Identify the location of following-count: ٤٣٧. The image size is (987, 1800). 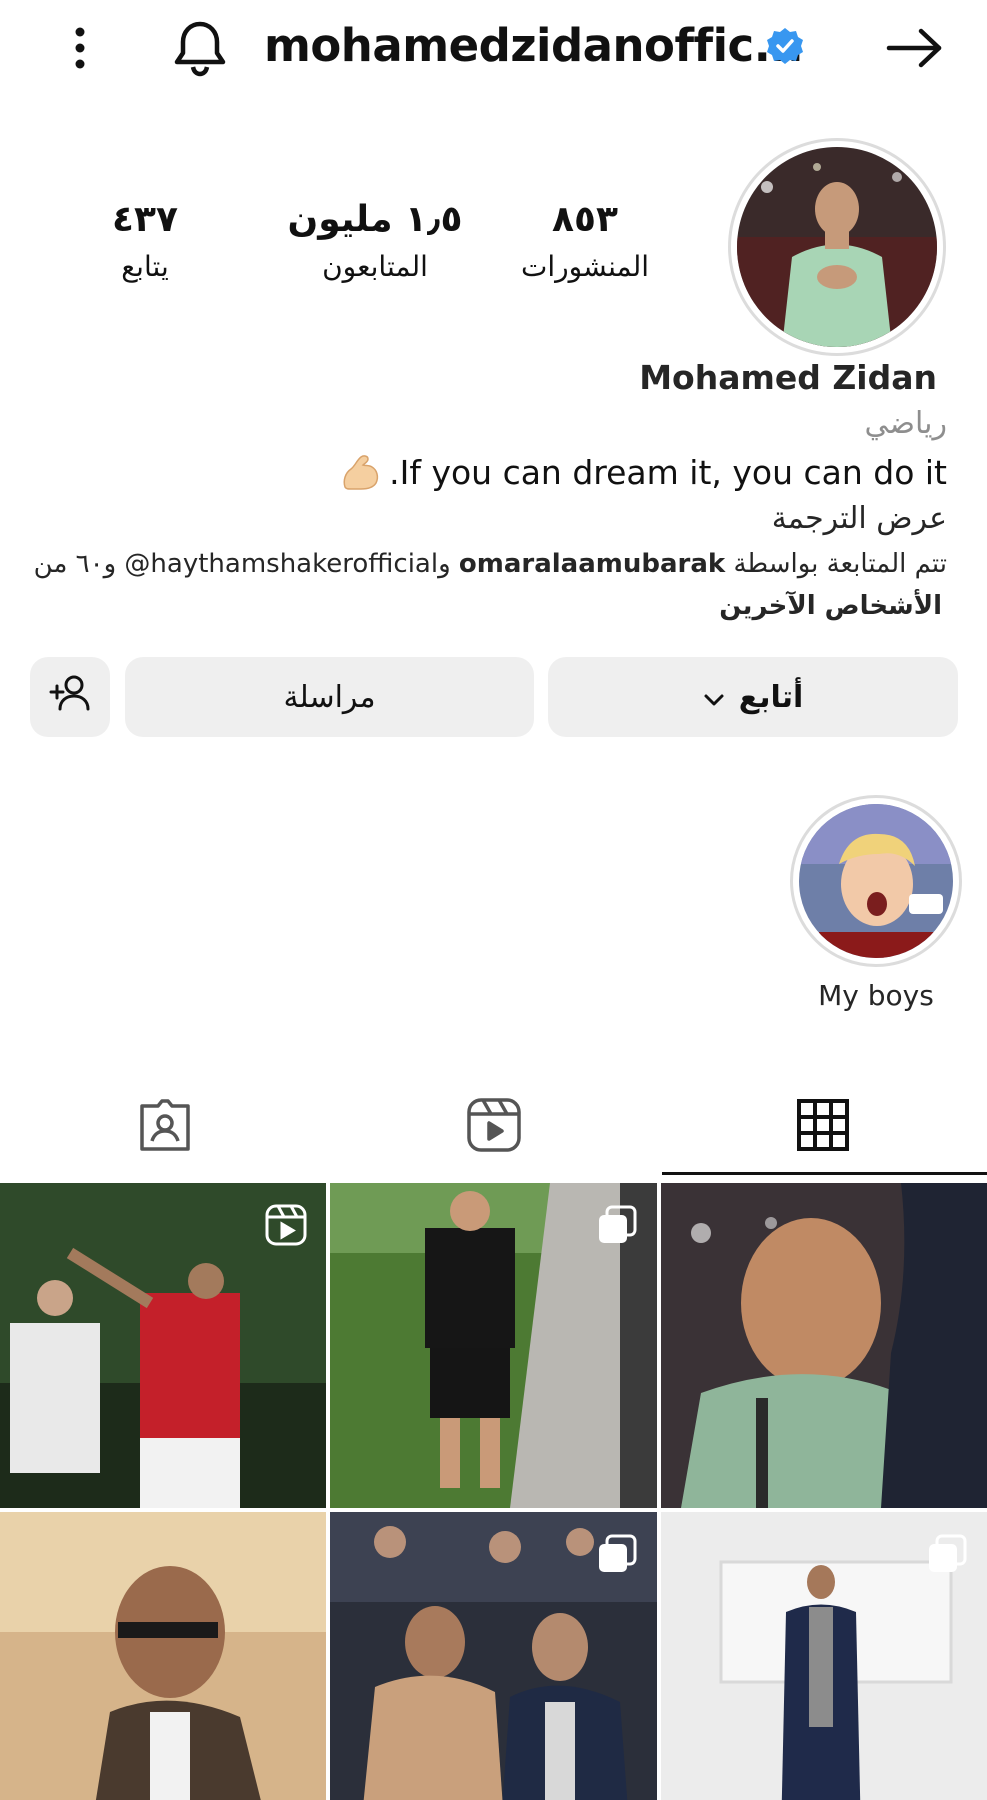
(145, 219).